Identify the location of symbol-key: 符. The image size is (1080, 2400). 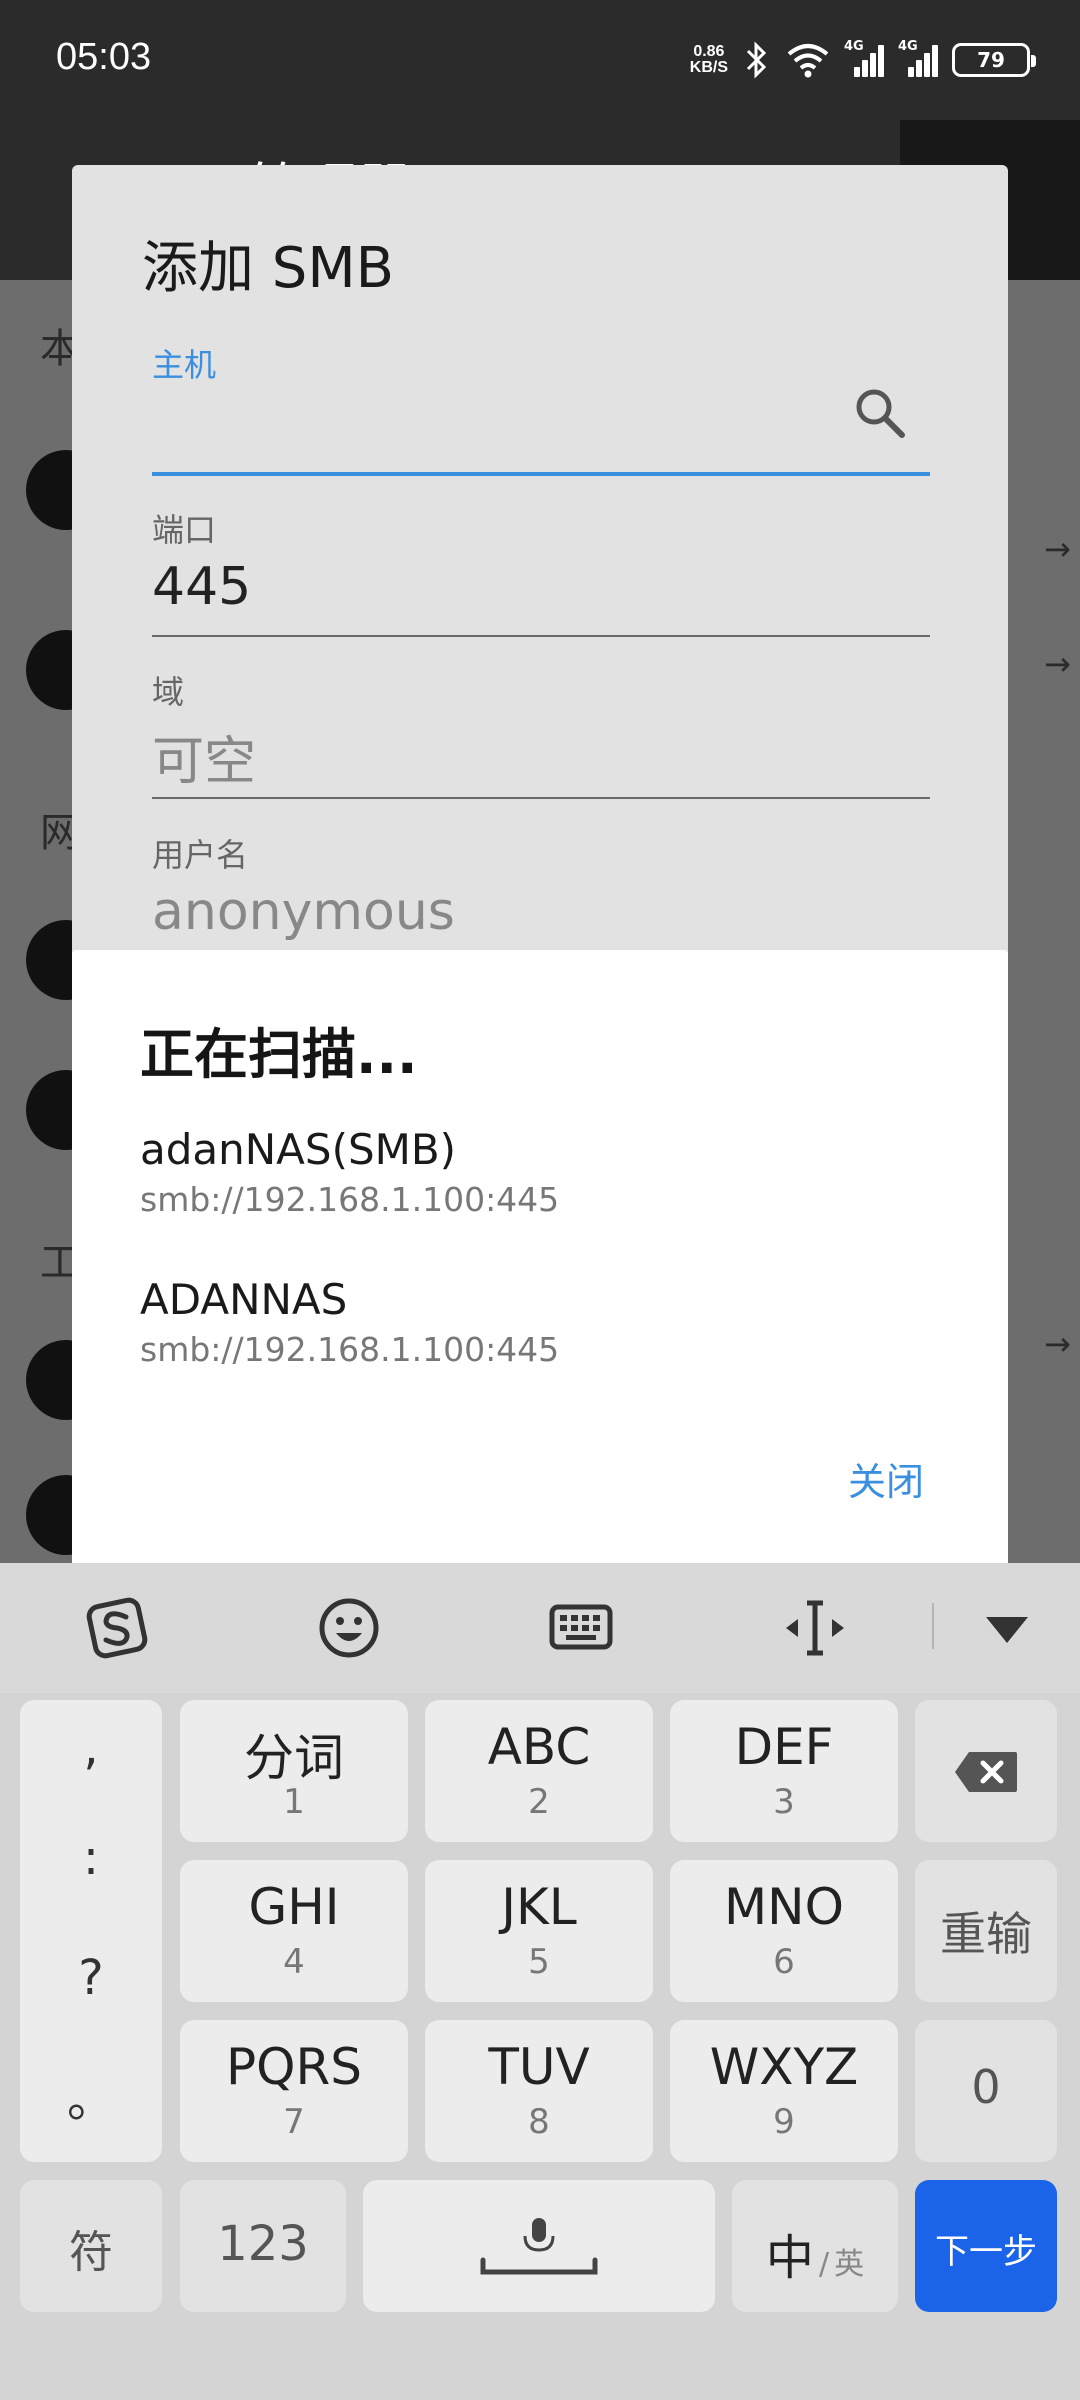
(91, 2246).